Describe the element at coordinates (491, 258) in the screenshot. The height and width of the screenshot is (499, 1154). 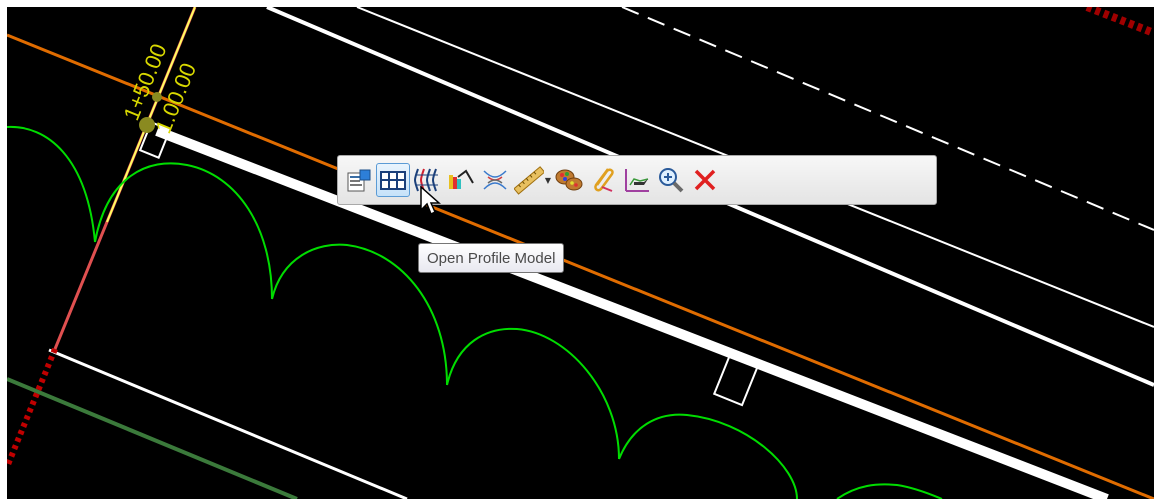
I see `tooltip: Open Profile Model` at that location.